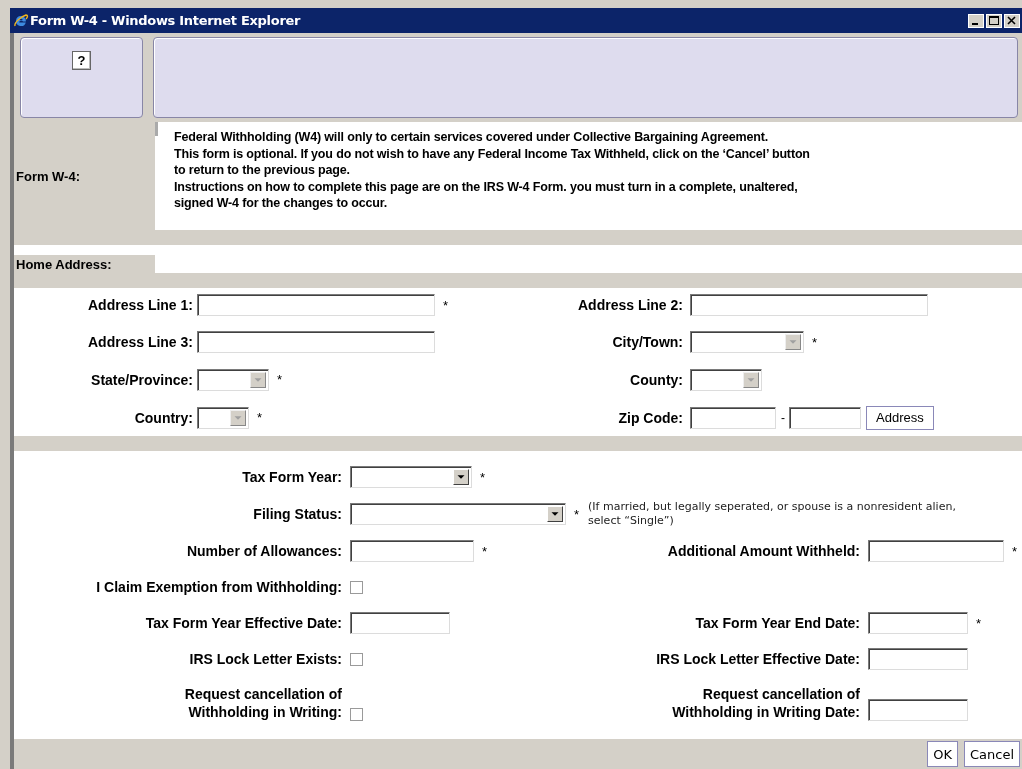  What do you see at coordinates (262, 170) in the screenshot?
I see `instruction-text: to return to the previous page.` at bounding box center [262, 170].